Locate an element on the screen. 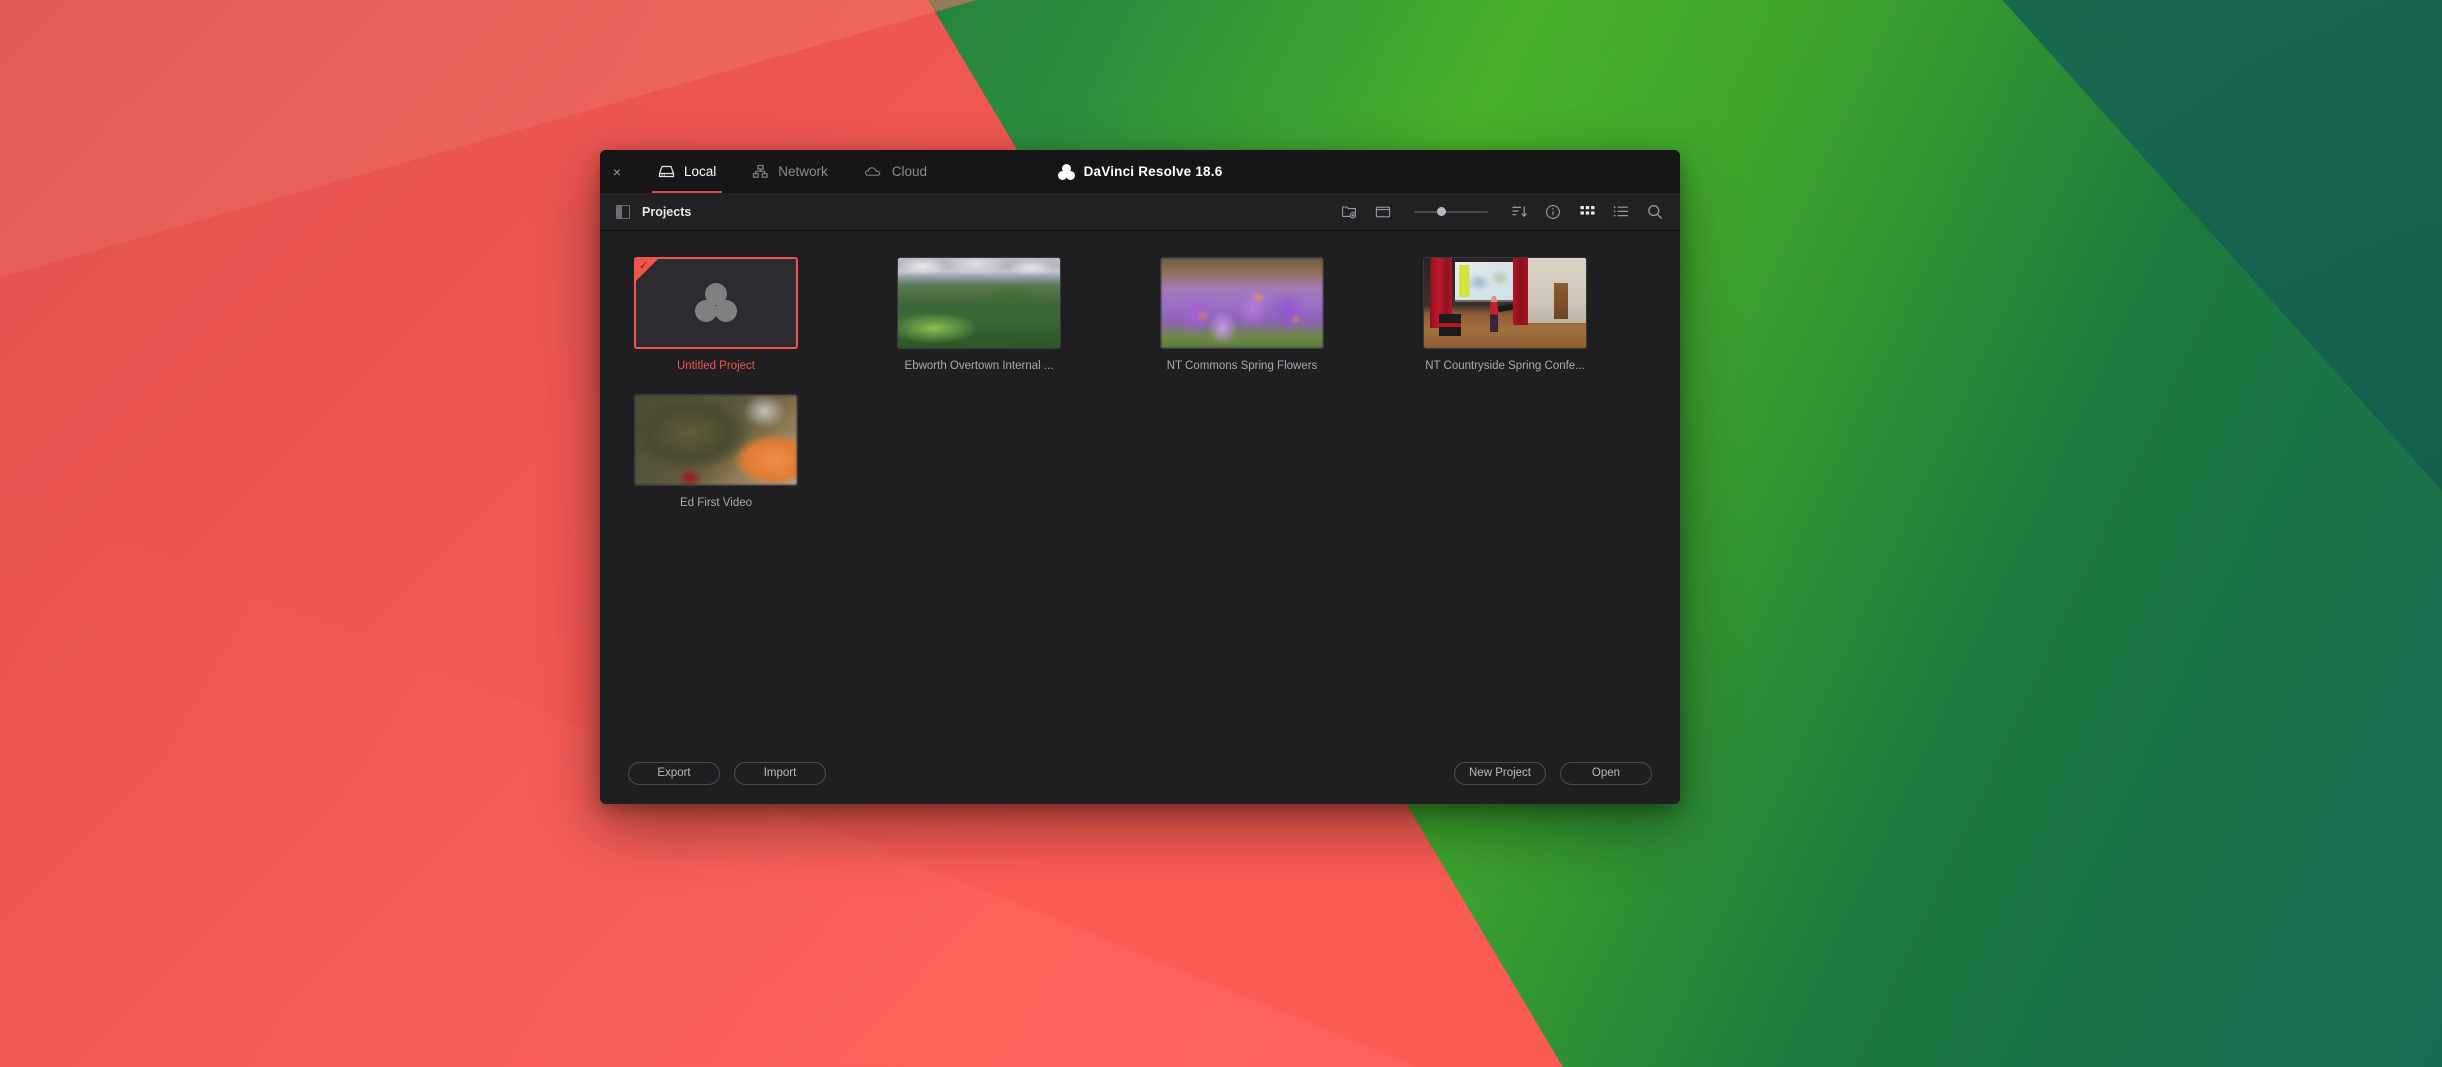 The image size is (2442, 1067). project-thumbnail: ✓ is located at coordinates (716, 303).